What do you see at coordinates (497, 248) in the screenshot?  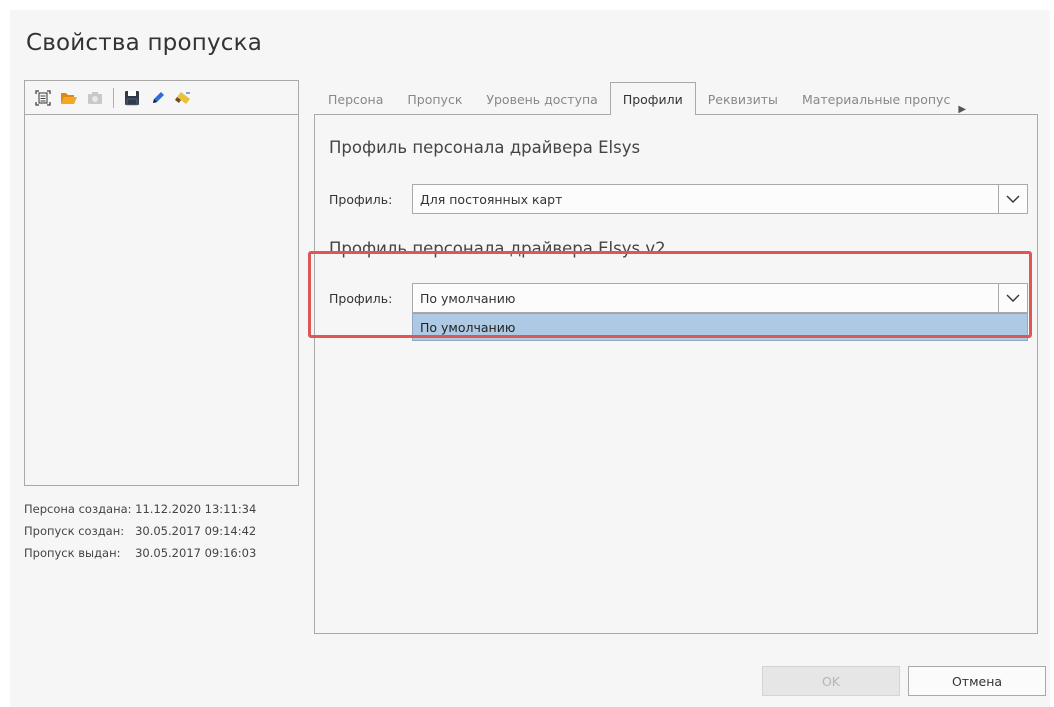 I see `elsys-v2-section-title: Профиль персонала драйвера Elsys v2` at bounding box center [497, 248].